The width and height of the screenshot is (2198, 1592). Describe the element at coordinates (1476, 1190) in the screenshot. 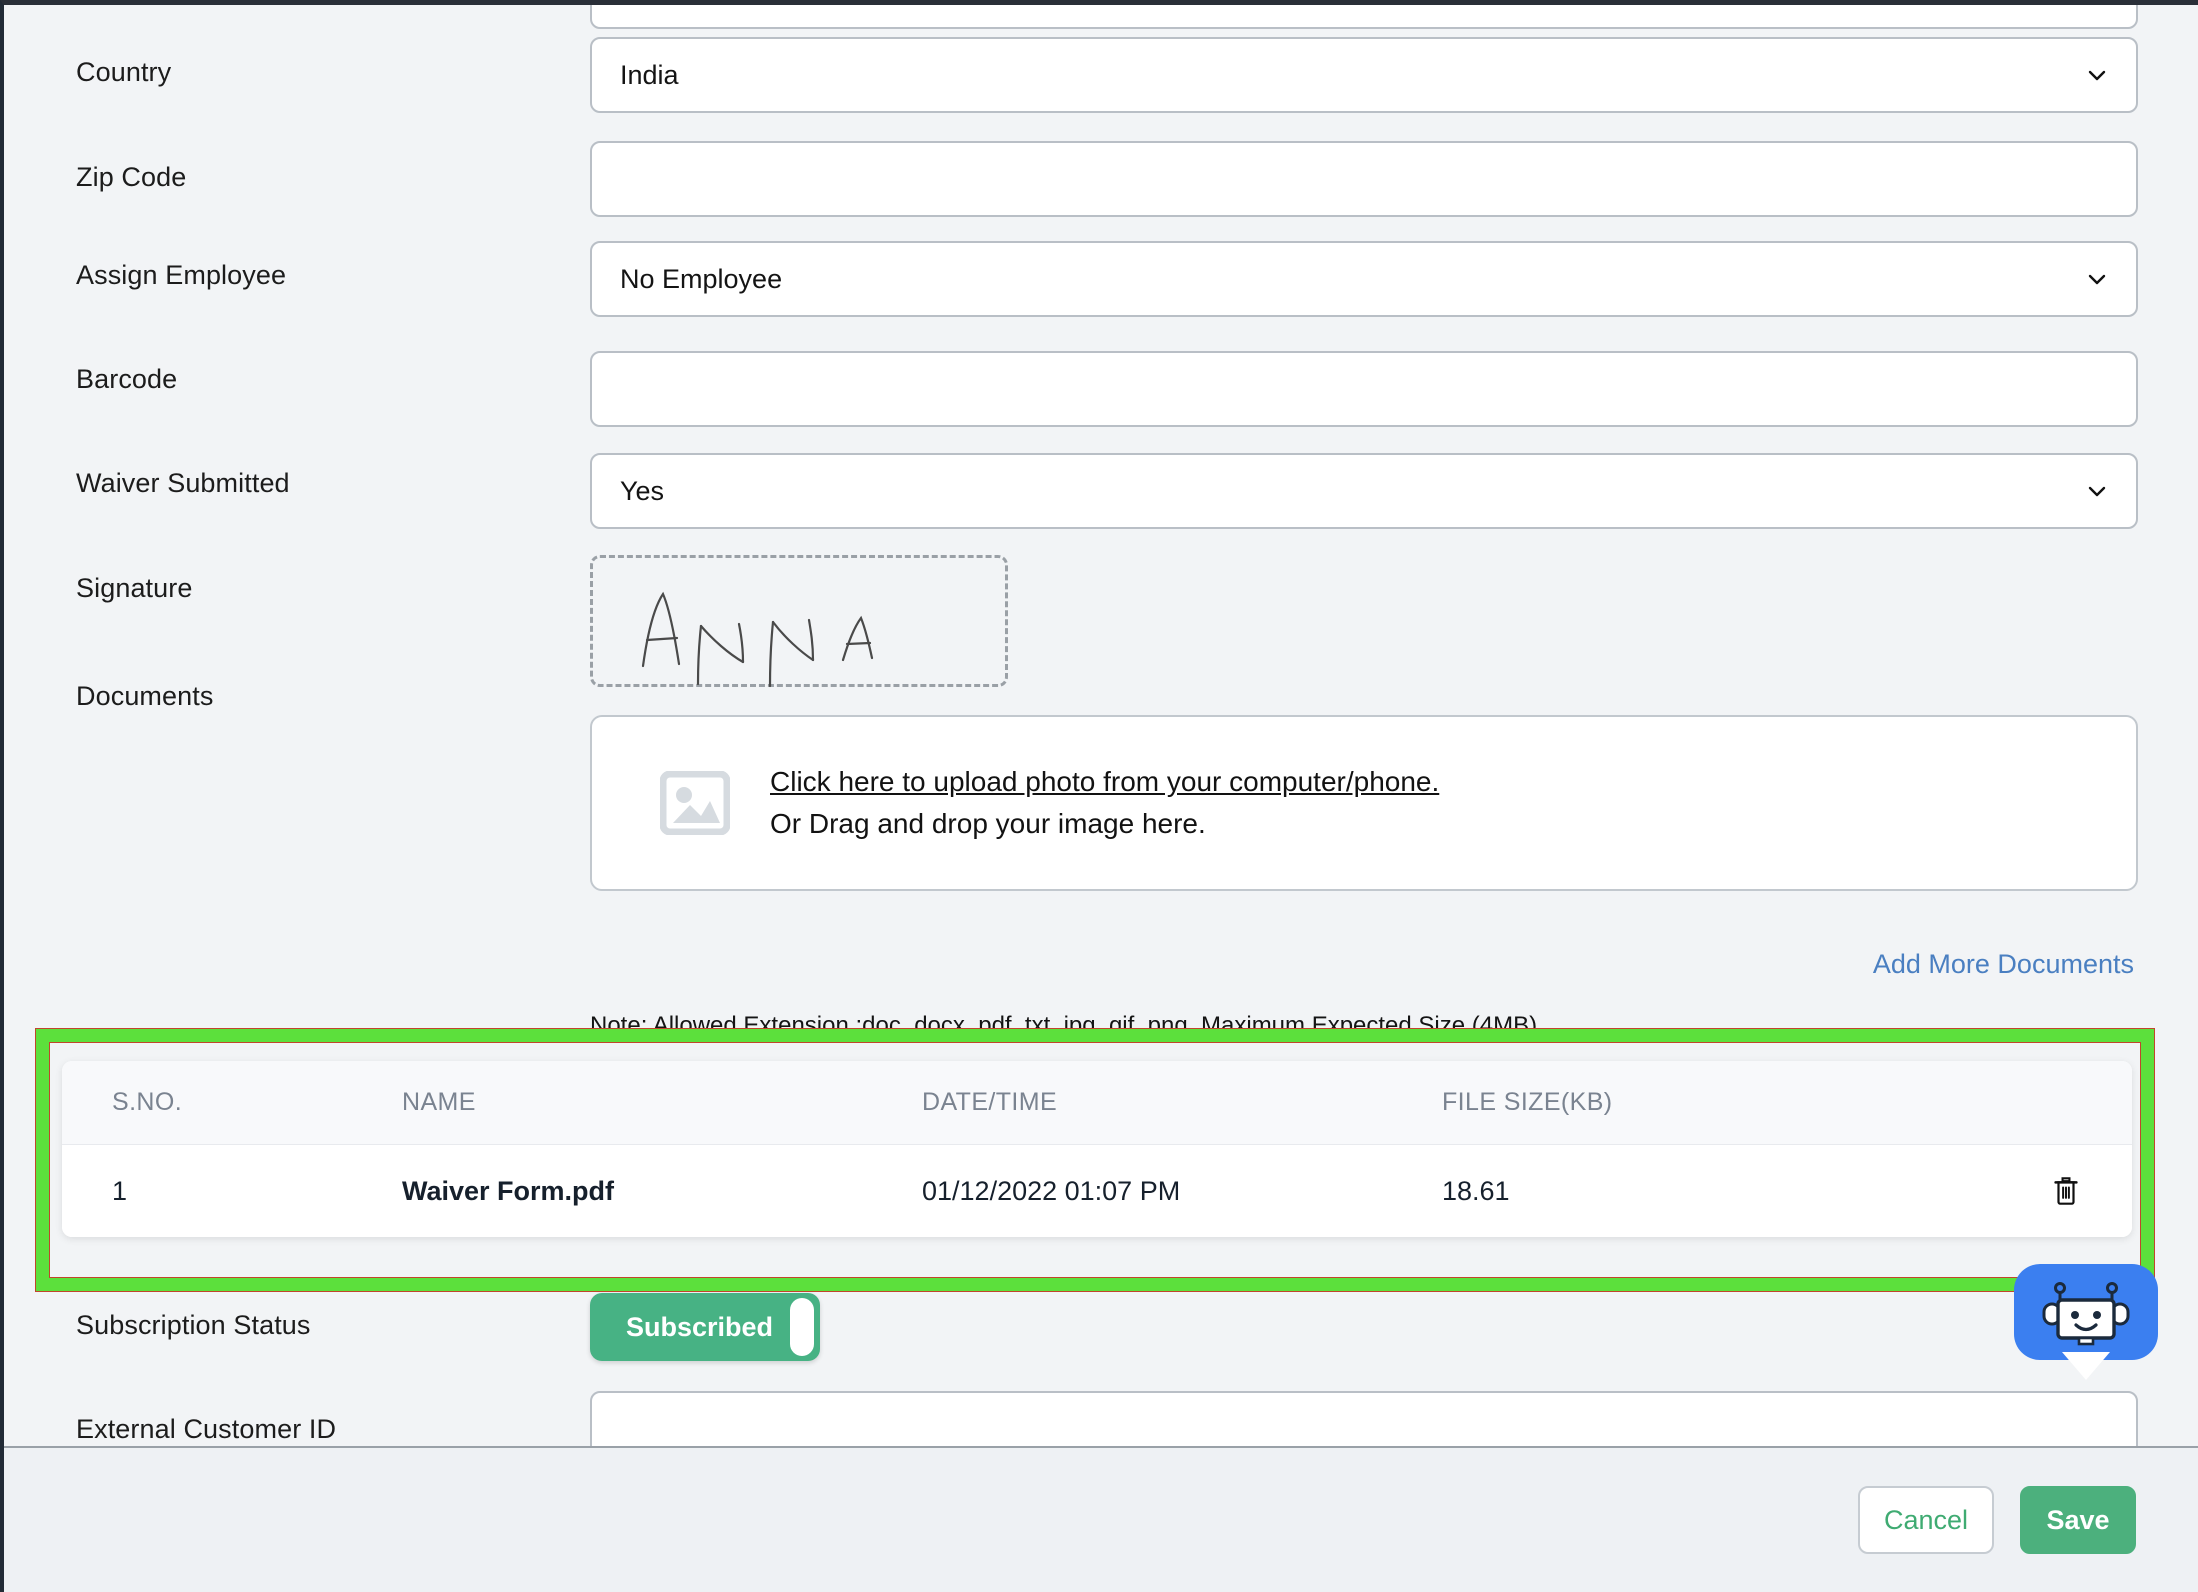

I see `cell-filesize: 18.61` at that location.